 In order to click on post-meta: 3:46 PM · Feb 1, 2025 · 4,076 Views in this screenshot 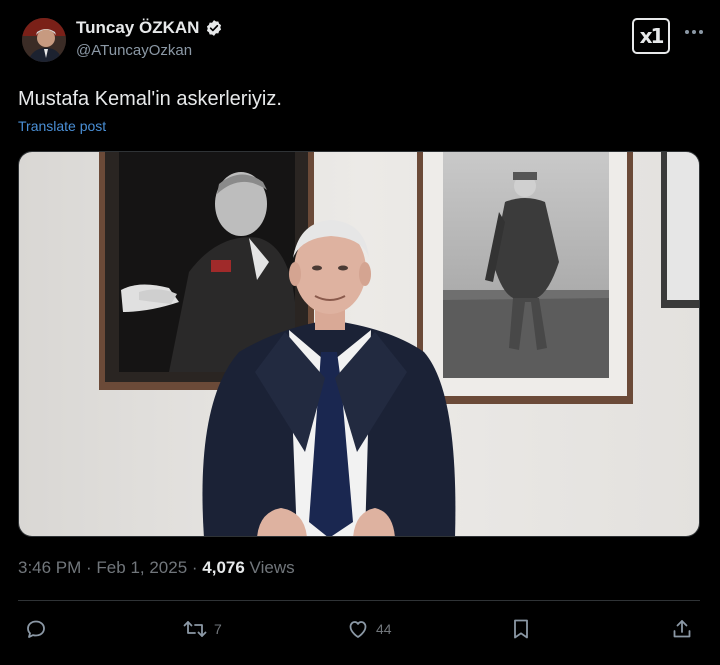, I will do `click(156, 568)`.